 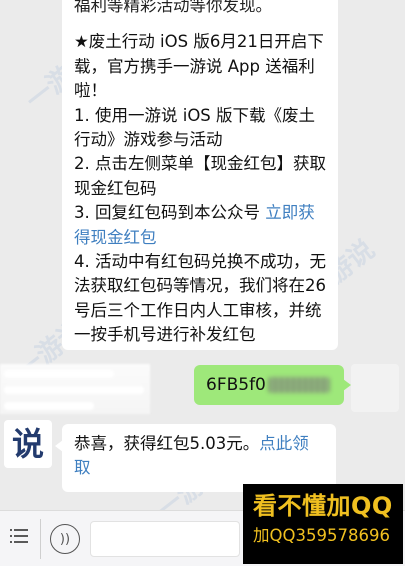 What do you see at coordinates (321, 535) in the screenshot?
I see `ad-line-2: 加QQ359578696` at bounding box center [321, 535].